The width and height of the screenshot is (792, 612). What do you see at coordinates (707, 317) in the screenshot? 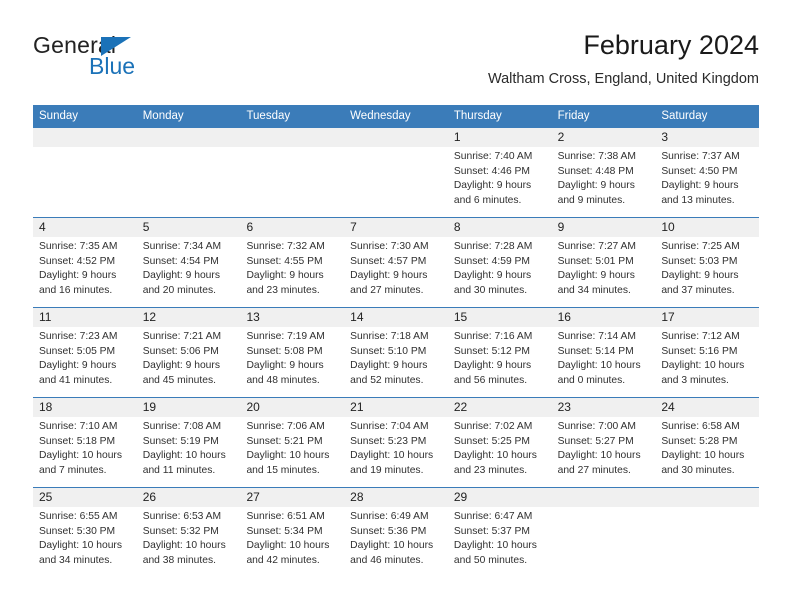
I see `day-number: 17` at bounding box center [707, 317].